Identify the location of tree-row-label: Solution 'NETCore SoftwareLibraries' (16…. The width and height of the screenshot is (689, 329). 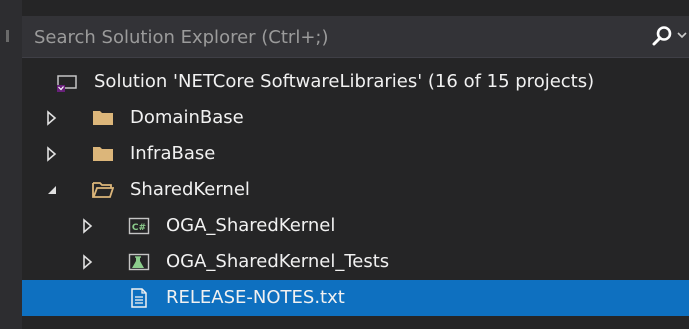
(344, 81).